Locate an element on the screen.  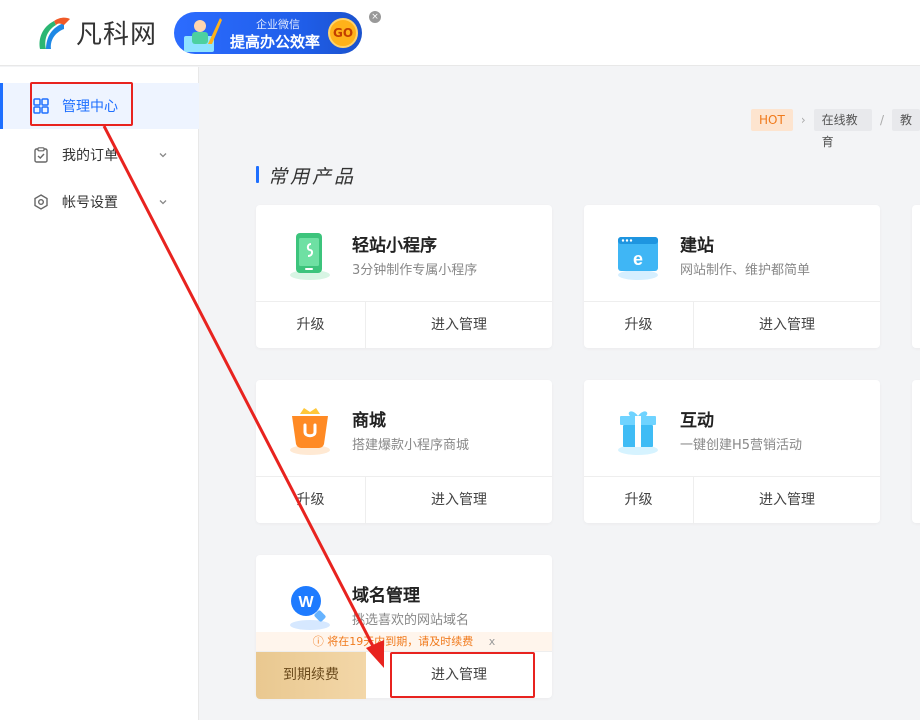
product-title: 建站 is located at coordinates (697, 246).